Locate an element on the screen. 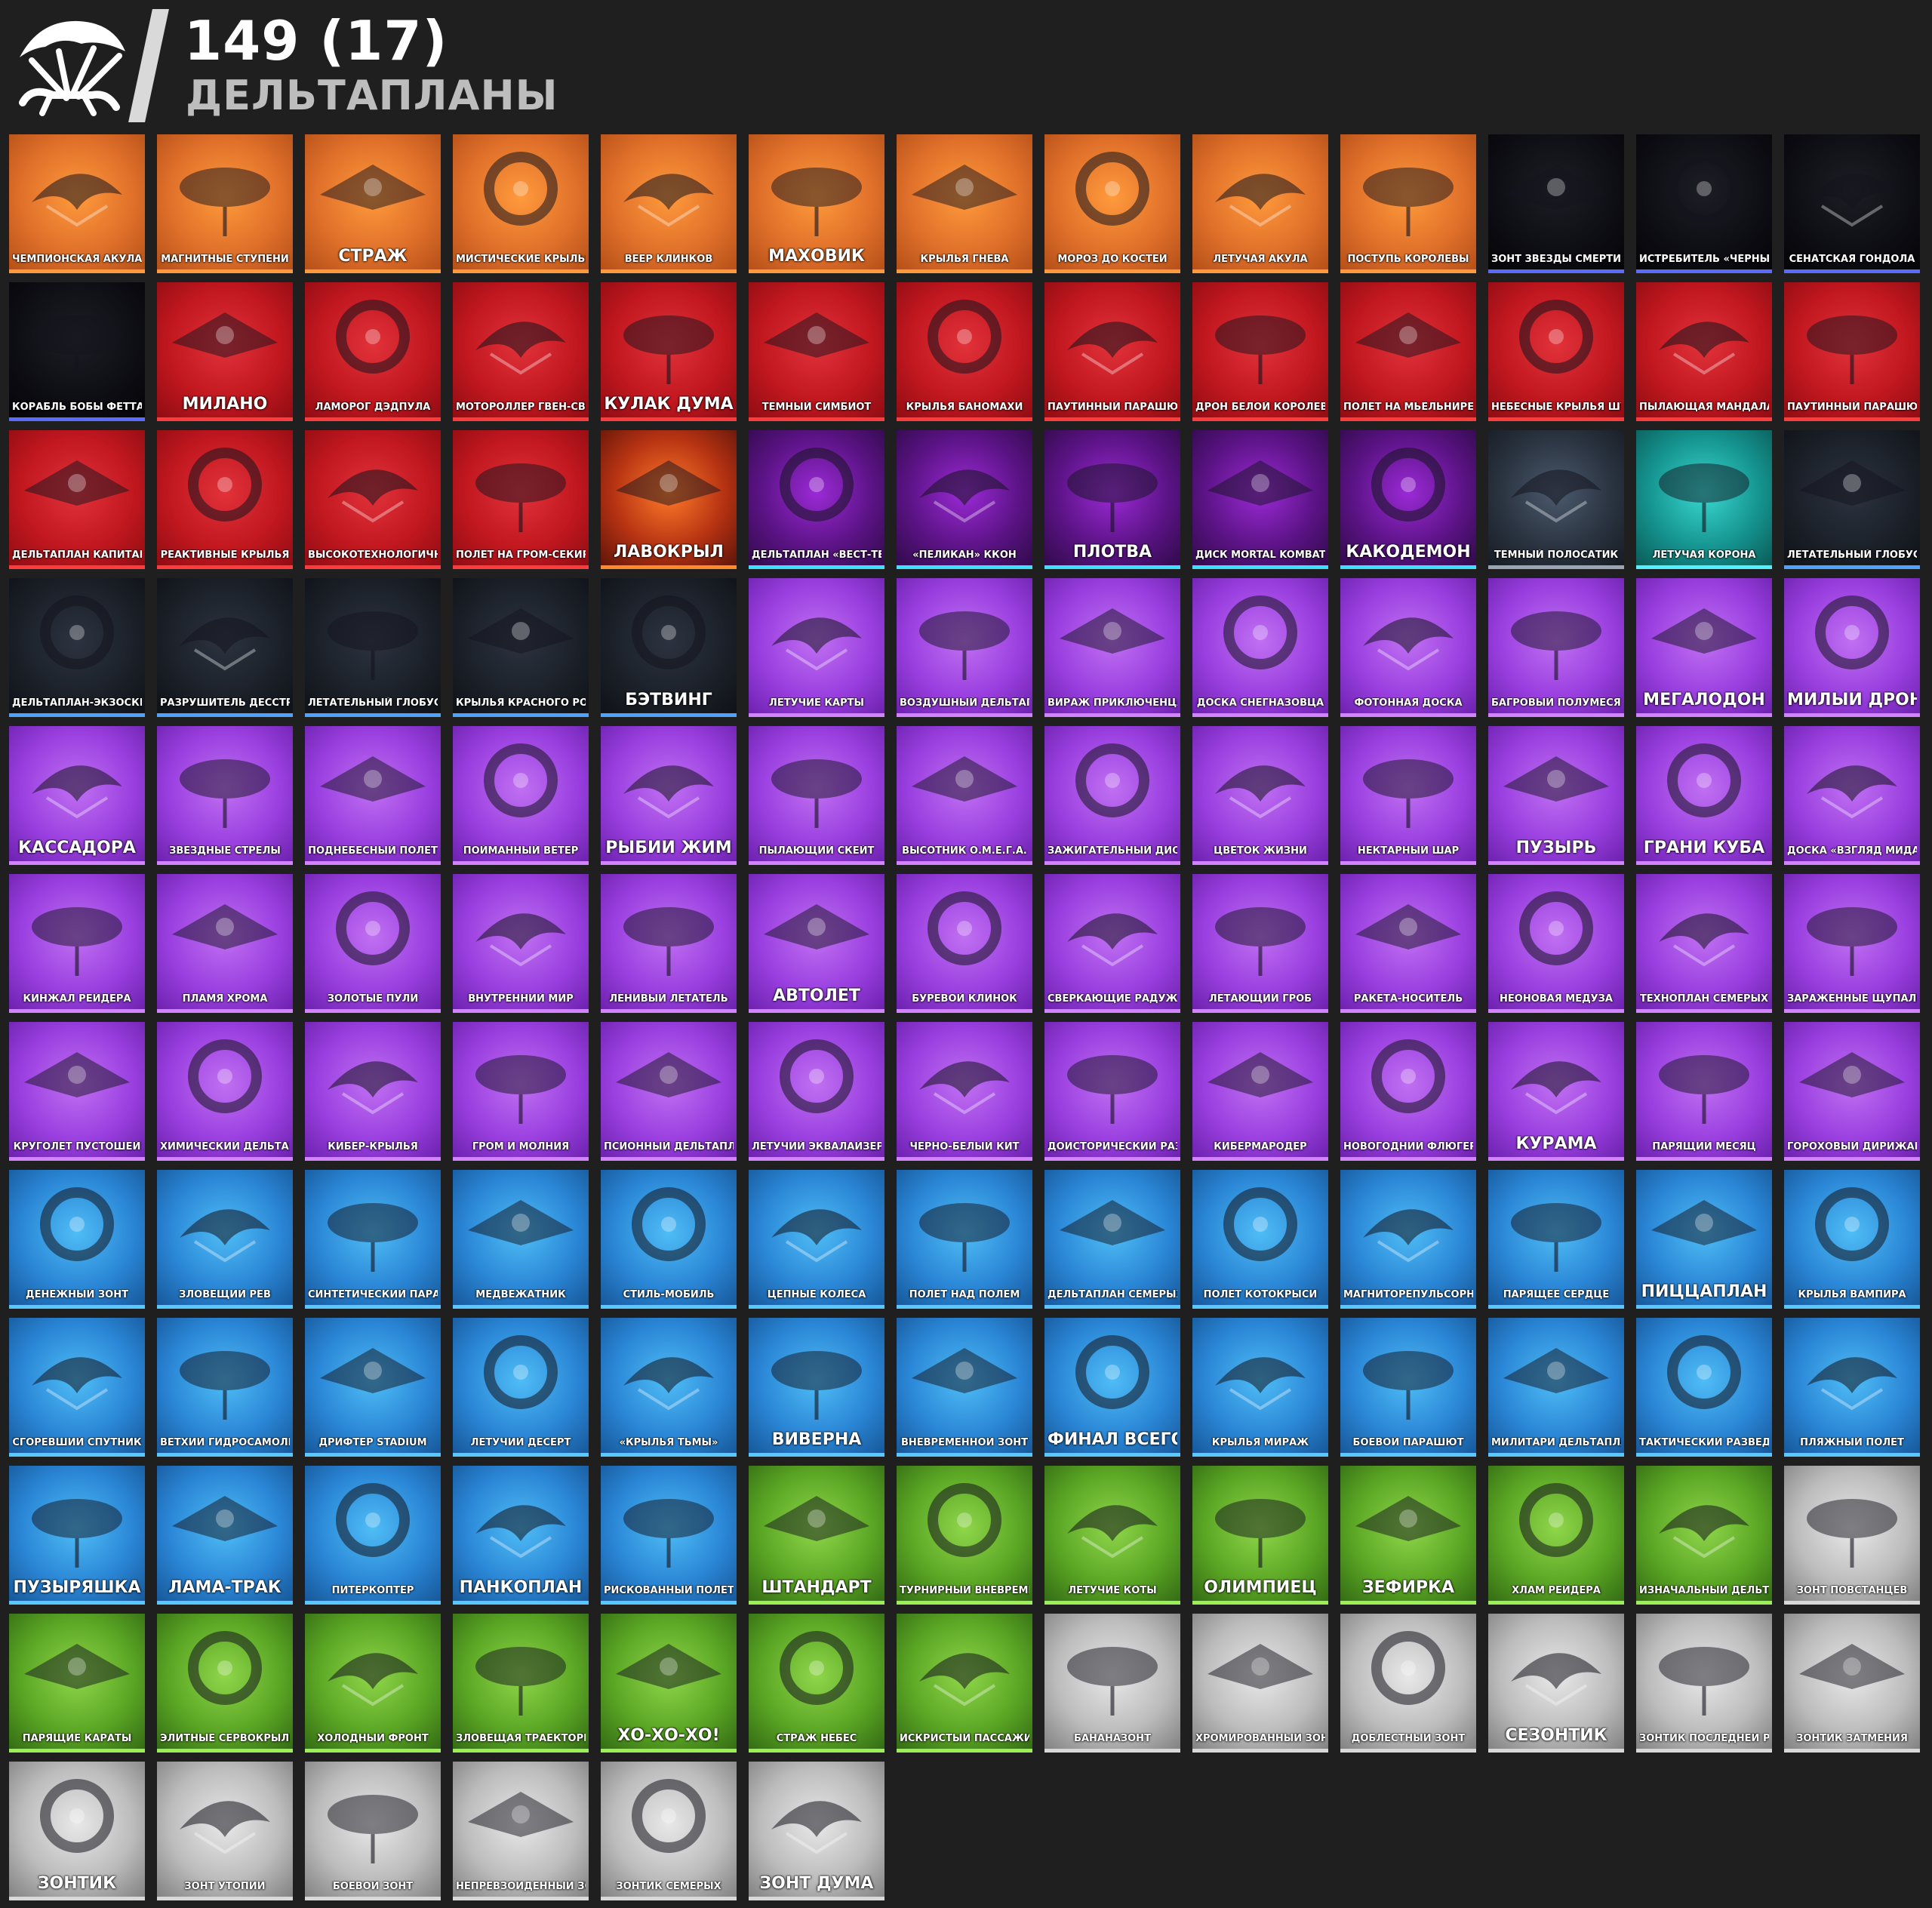 The width and height of the screenshot is (1932, 1908). glider-item: «КРЫЛЬЯ ТЬМЫ» is located at coordinates (669, 1387).